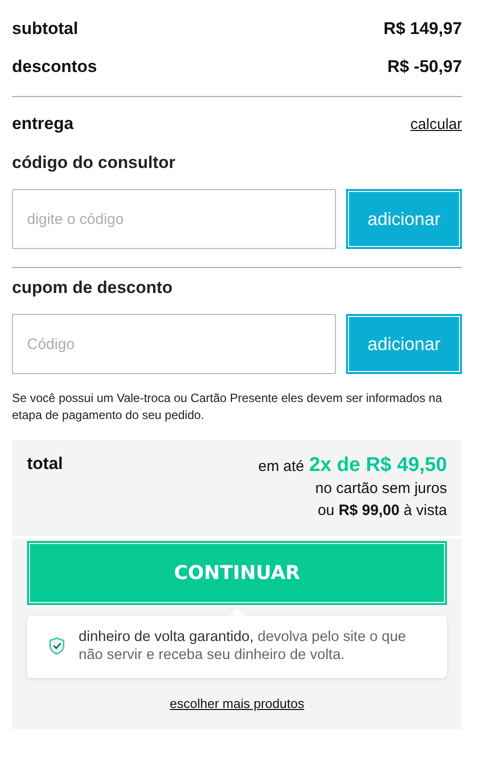 The image size is (481, 765). I want to click on summary-value: R$ -50,97, so click(424, 67).